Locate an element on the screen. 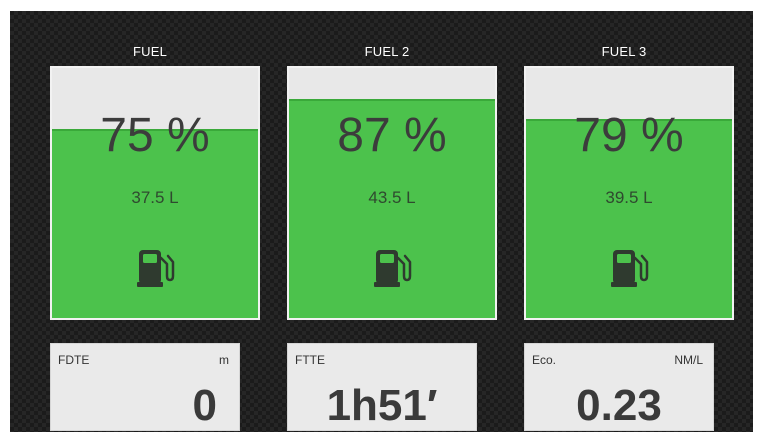 This screenshot has height=432, width=763. tank-percent: 79 % is located at coordinates (629, 135).